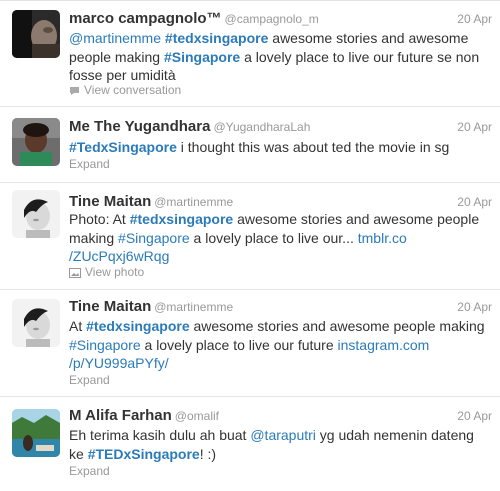 Image resolution: width=500 pixels, height=491 pixels. What do you see at coordinates (139, 126) in the screenshot?
I see `author-name: Me The Yugandhara` at bounding box center [139, 126].